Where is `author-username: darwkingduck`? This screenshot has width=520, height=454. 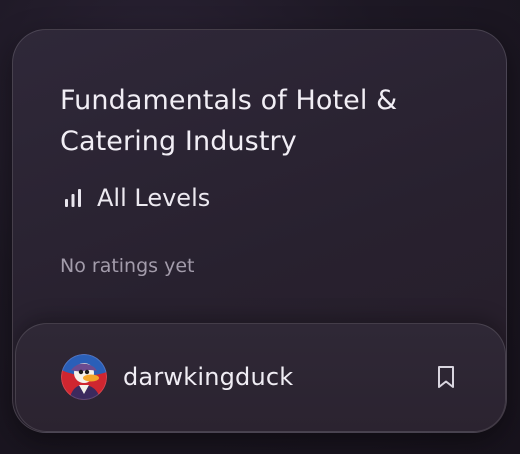 author-username: darwkingduck is located at coordinates (208, 377).